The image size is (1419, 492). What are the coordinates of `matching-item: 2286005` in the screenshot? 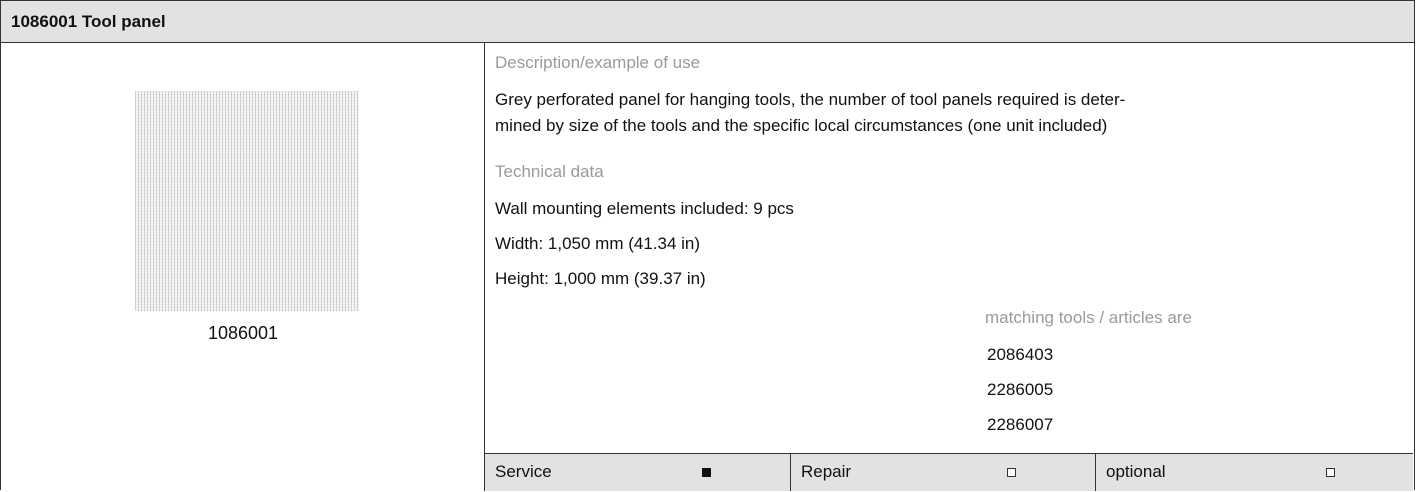 It's located at (1020, 389).